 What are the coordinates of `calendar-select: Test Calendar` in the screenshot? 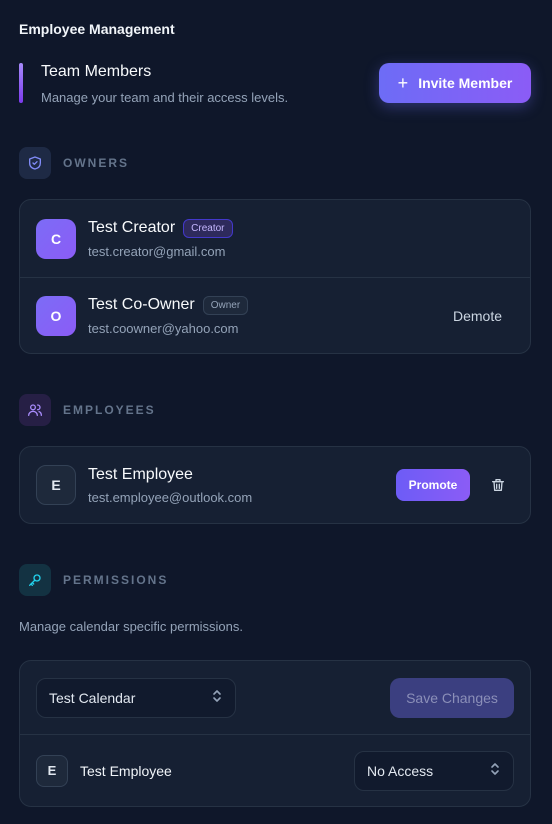 It's located at (136, 697).